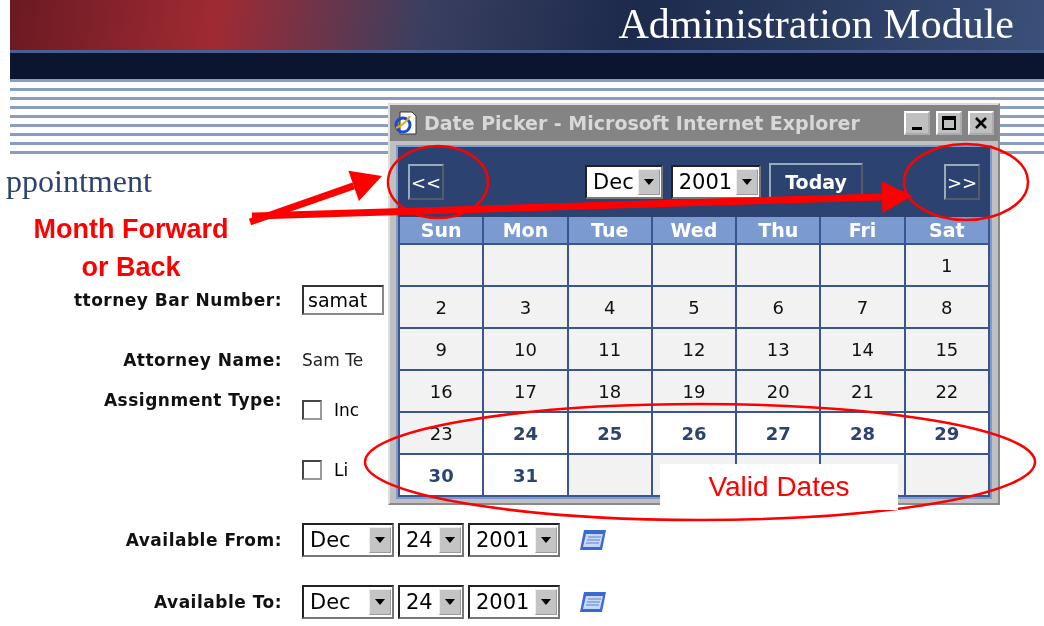  What do you see at coordinates (778, 391) in the screenshot?
I see `day-cell: 20` at bounding box center [778, 391].